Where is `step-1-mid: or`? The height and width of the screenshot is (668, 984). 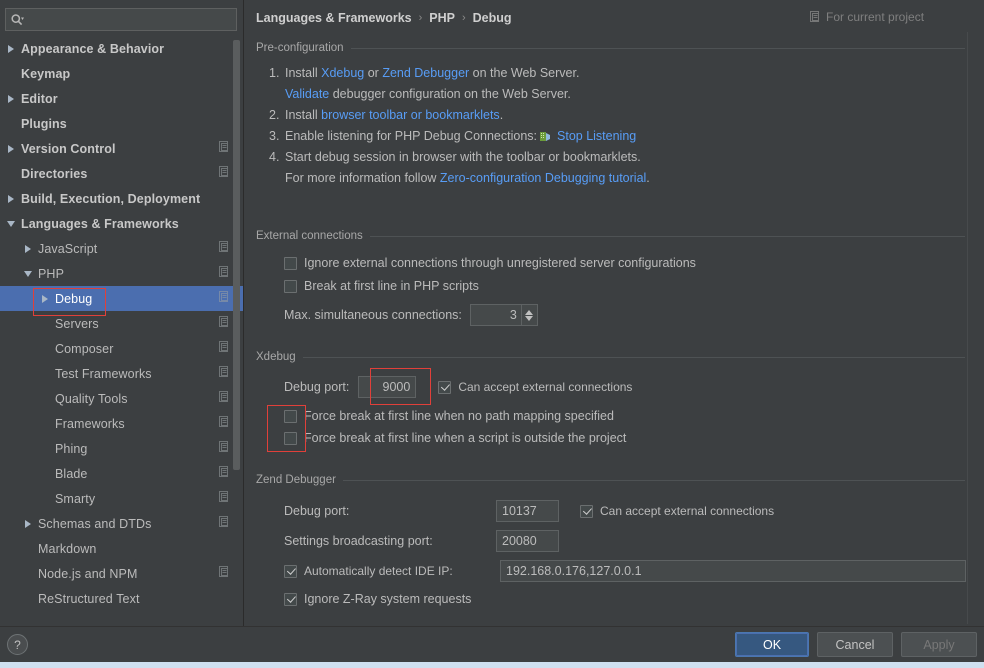
step-1-mid: or is located at coordinates (373, 73).